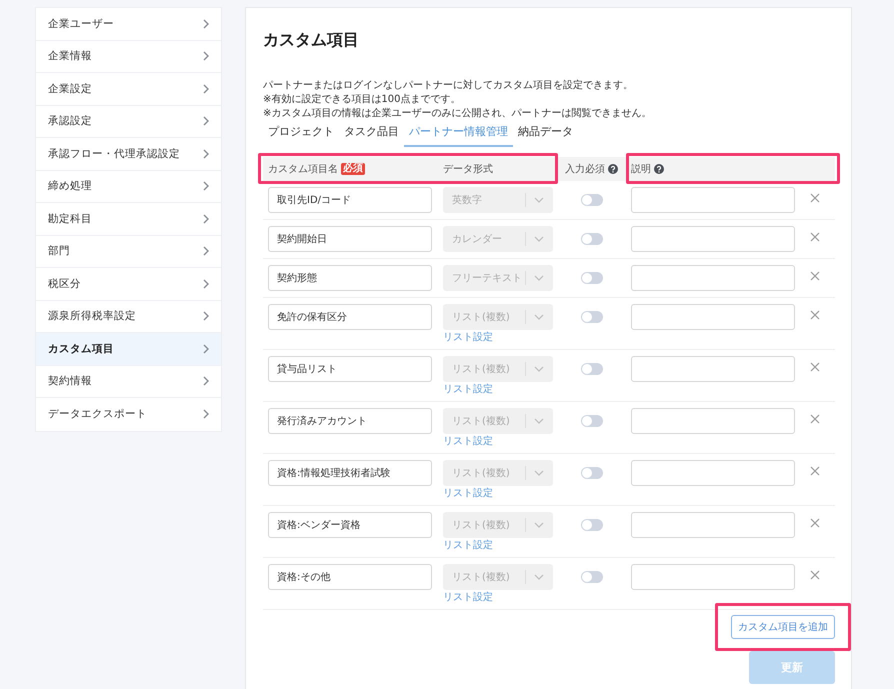 Image resolution: width=894 pixels, height=689 pixels. What do you see at coordinates (128, 56) in the screenshot?
I see `sidebar-item: 企業情報` at bounding box center [128, 56].